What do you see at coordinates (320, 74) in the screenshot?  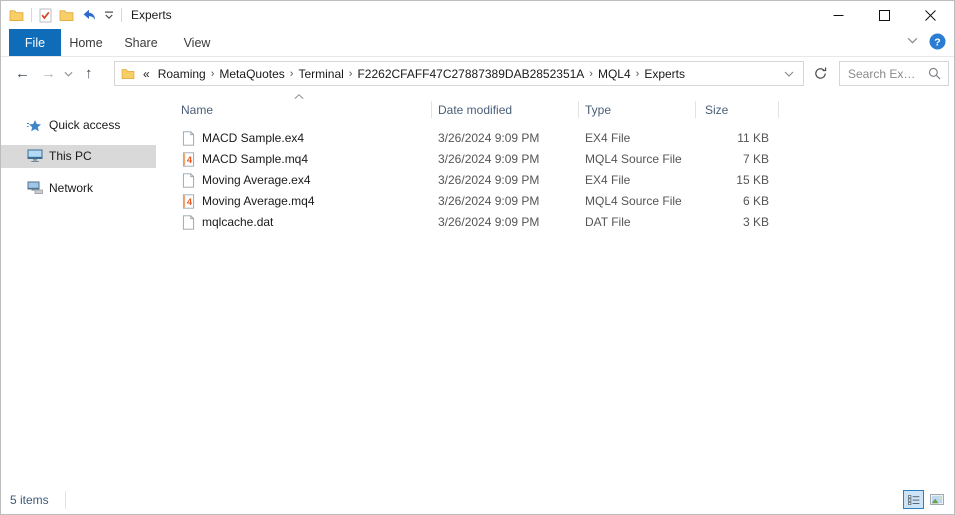 I see `breadcrumb-segment-terminal: Terminal` at bounding box center [320, 74].